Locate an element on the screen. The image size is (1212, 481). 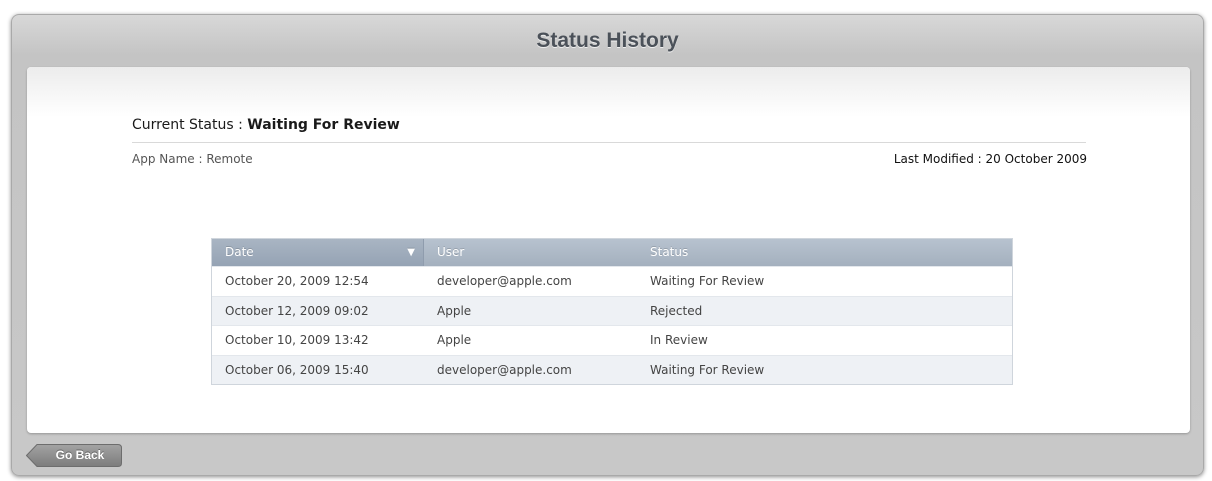
go-back-label: Go Back is located at coordinates (80, 455).